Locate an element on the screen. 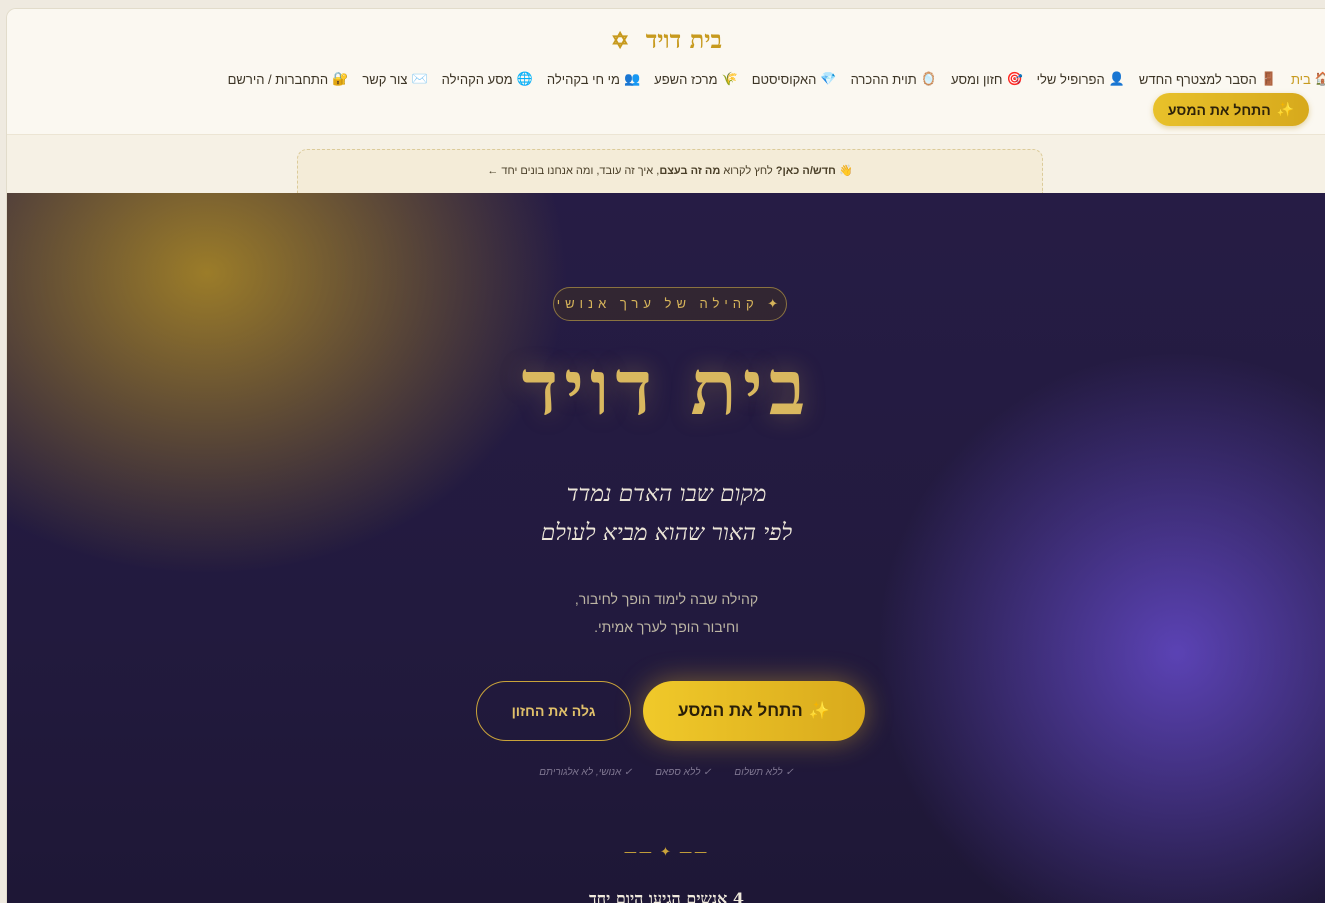  hero-subtitle-line1: מקום שבו האדם נמדד is located at coordinates (666, 494).